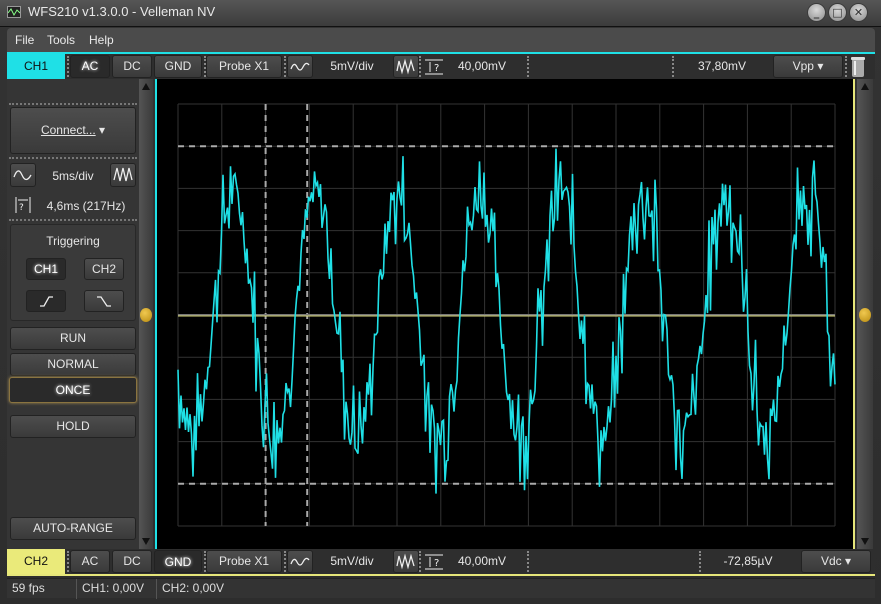 The width and height of the screenshot is (881, 604). I want to click on ch1-offset-handle, so click(146, 315).